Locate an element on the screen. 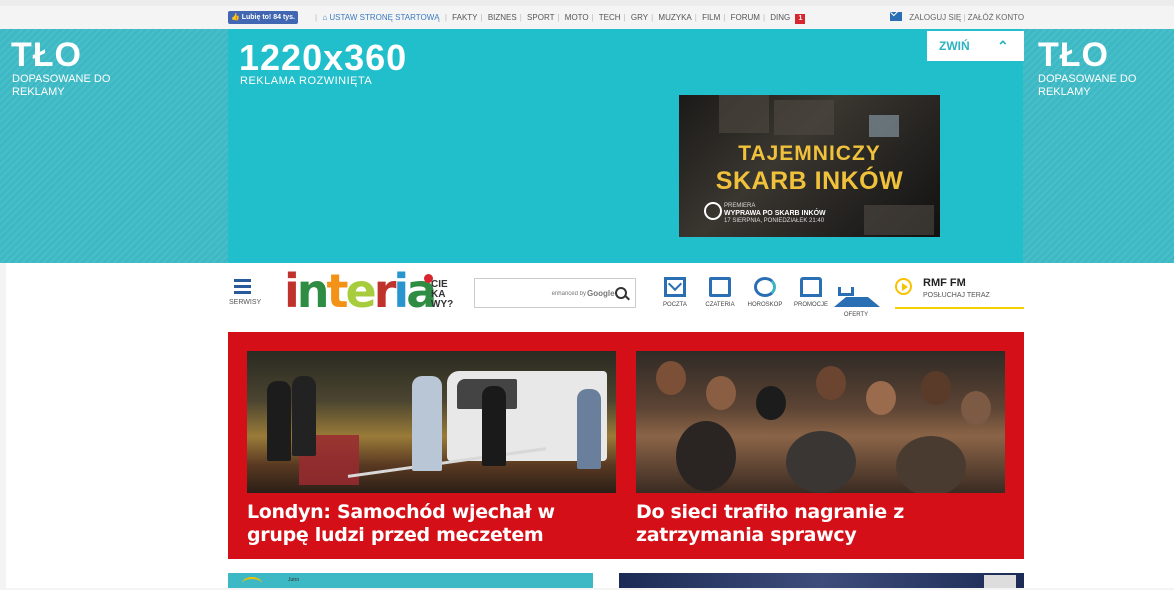  service-promocje: PROMOCJE is located at coordinates (811, 292).